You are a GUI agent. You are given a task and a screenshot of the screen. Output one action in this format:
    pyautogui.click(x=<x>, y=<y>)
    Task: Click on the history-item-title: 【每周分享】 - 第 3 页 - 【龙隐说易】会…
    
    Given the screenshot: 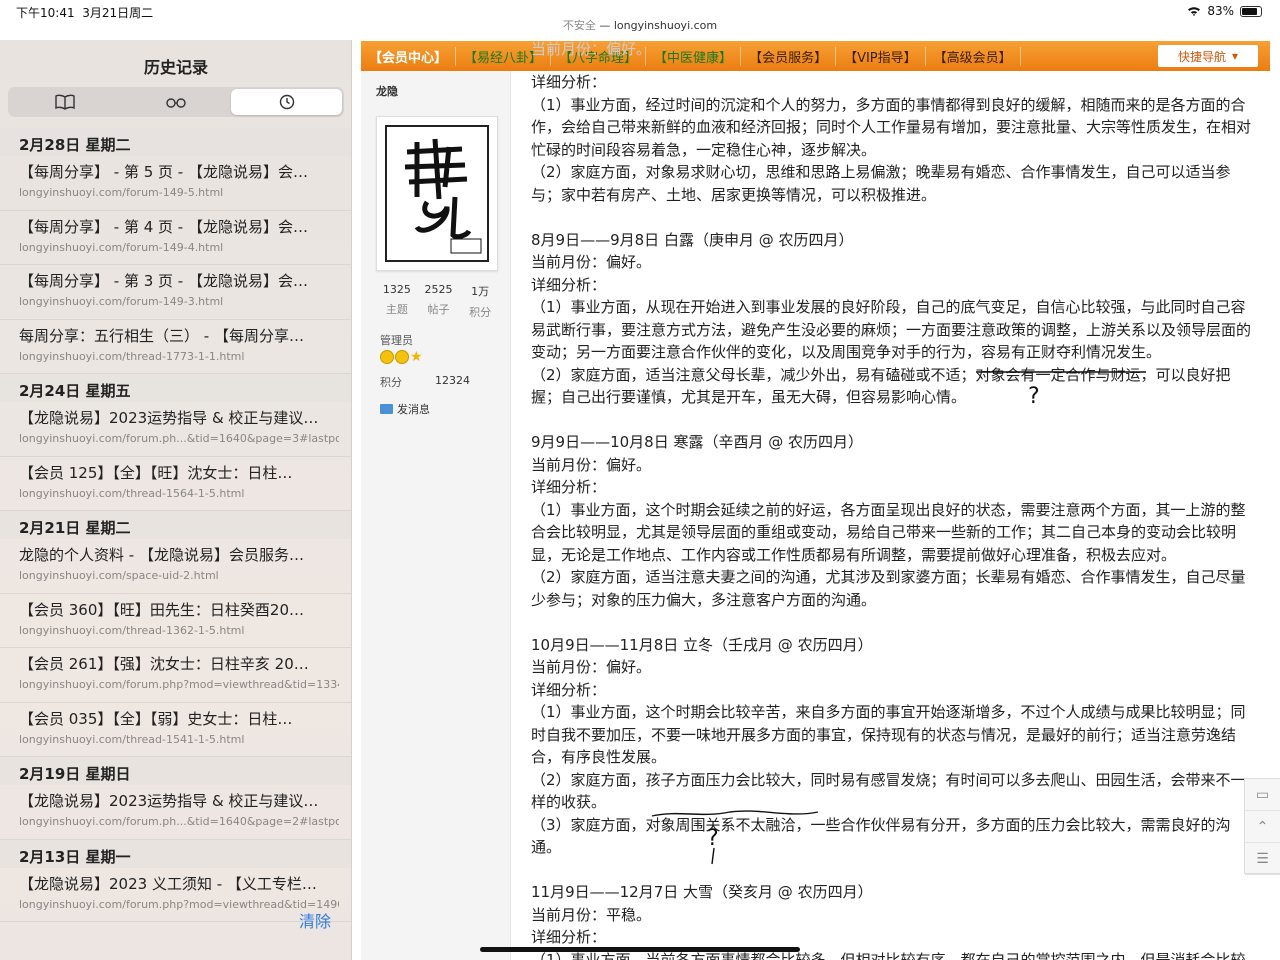 What is the action you would take?
    pyautogui.click(x=163, y=281)
    